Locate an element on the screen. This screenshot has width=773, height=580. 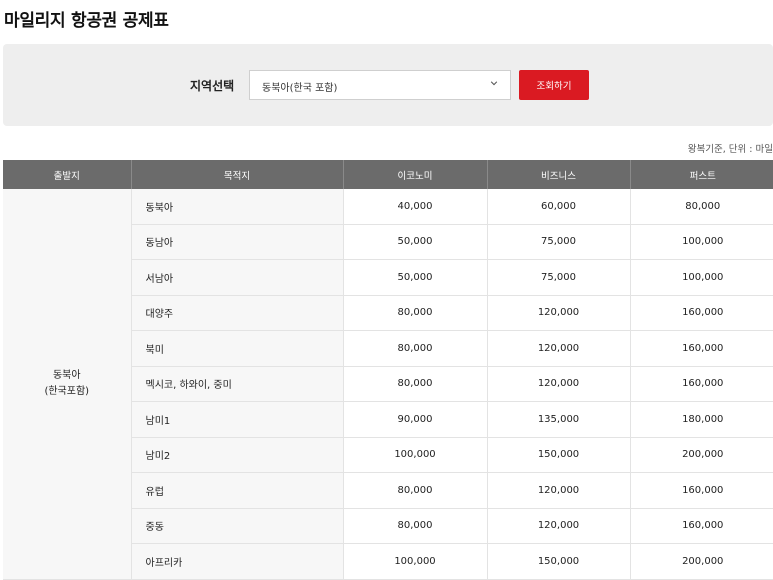
economy-cell: 40,000 is located at coordinates (415, 207).